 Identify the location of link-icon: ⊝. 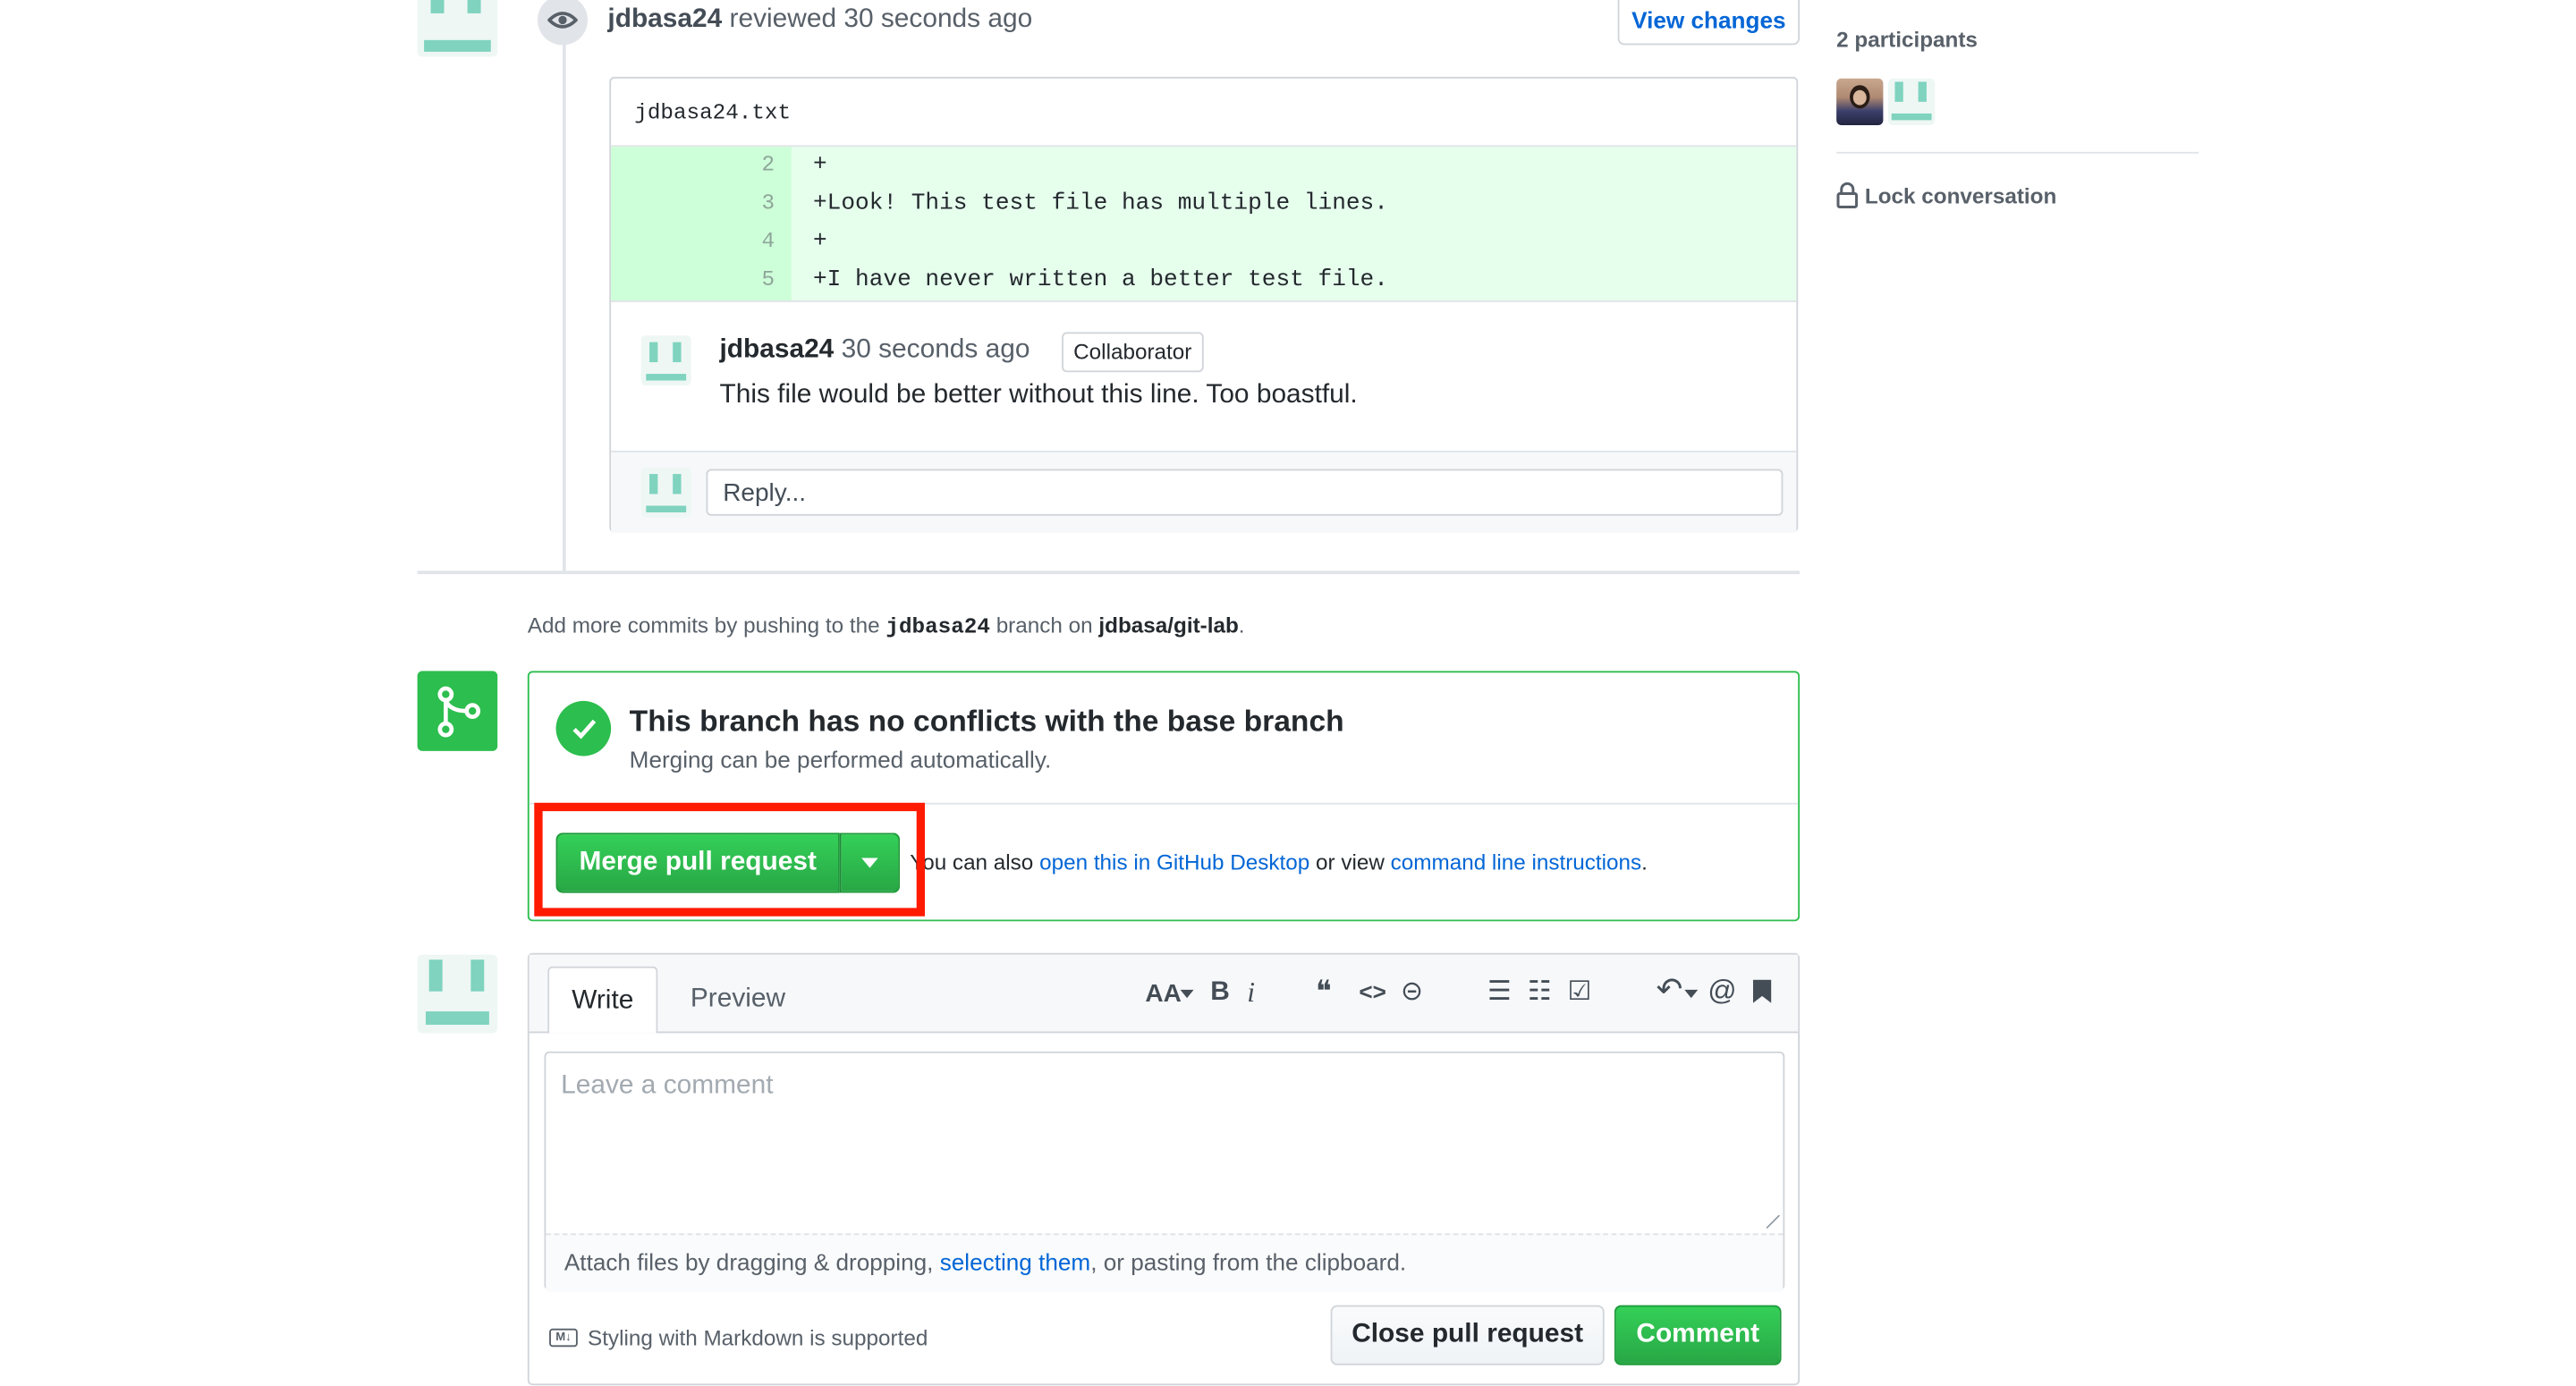
(1412, 991).